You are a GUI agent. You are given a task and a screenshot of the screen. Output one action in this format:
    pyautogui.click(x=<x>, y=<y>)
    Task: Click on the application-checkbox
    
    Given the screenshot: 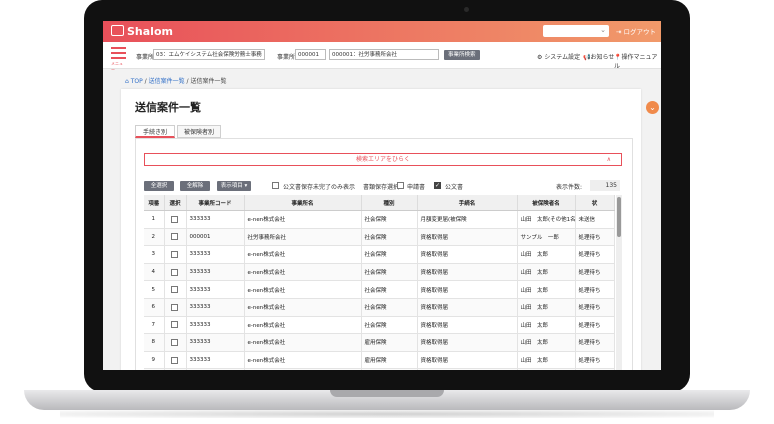 What is the action you would take?
    pyautogui.click(x=400, y=185)
    